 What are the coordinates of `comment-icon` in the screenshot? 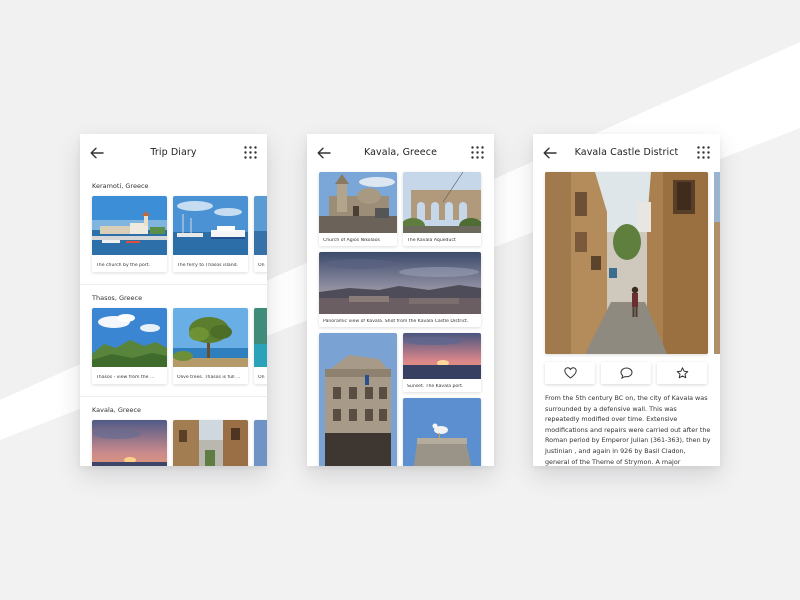 It's located at (626, 373).